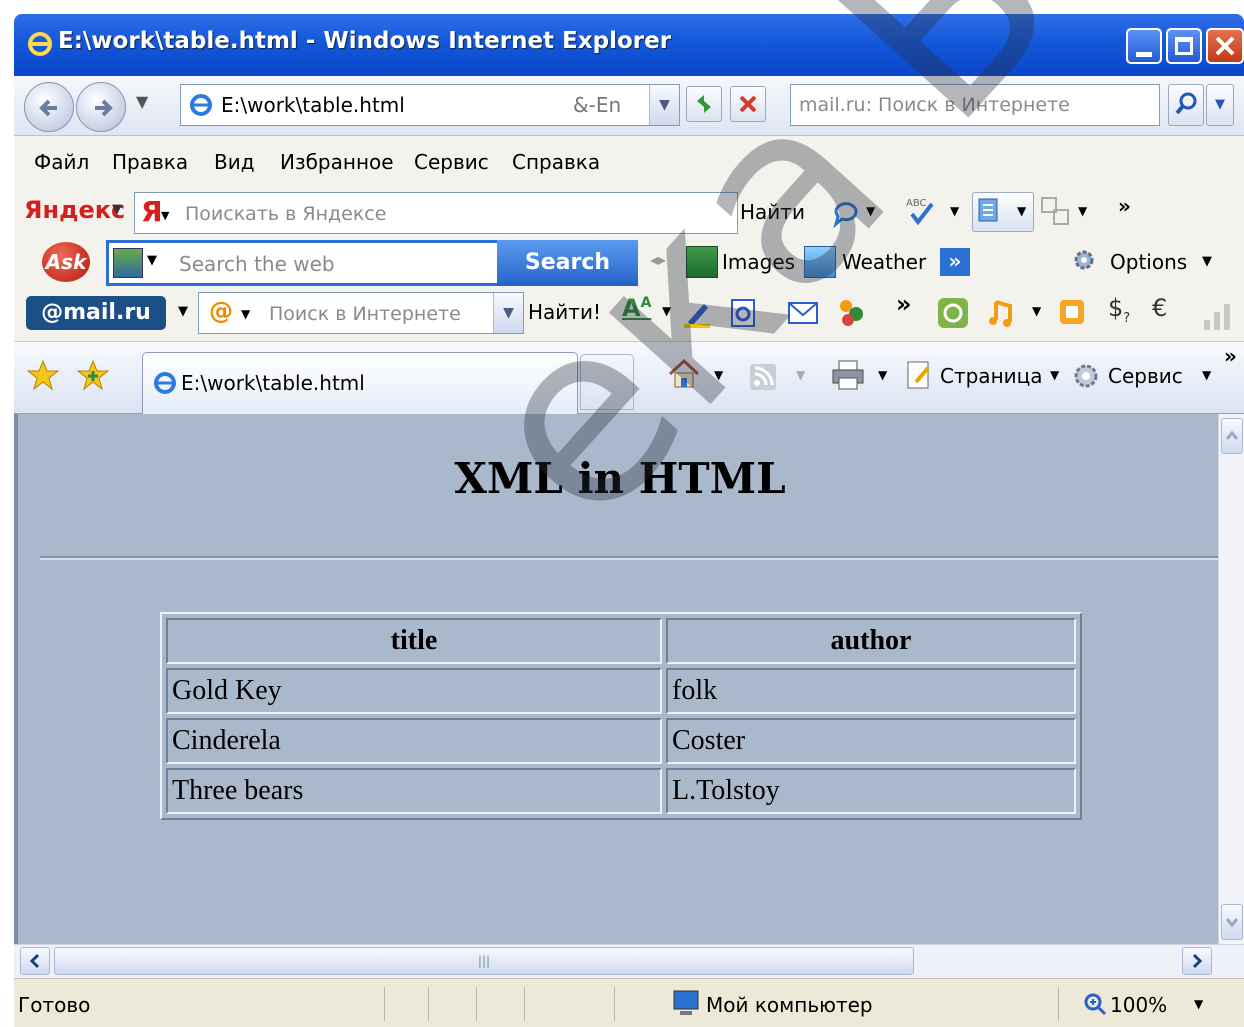 The height and width of the screenshot is (1027, 1244). I want to click on music-icon, so click(1001, 313).